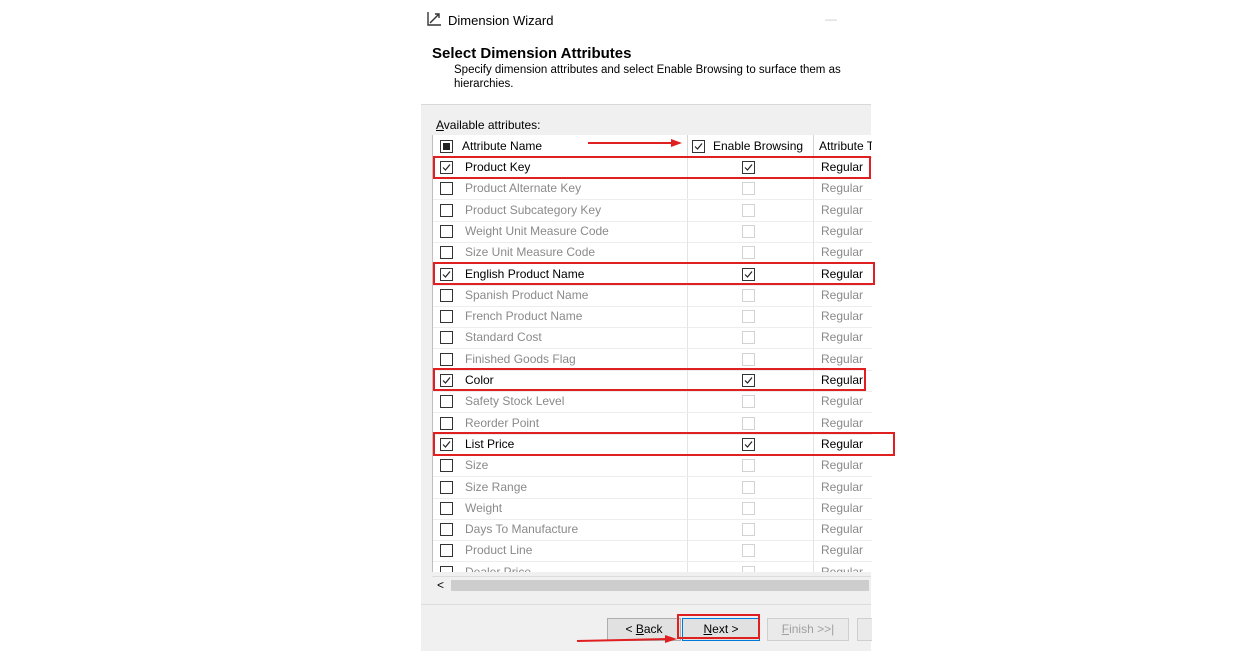  What do you see at coordinates (652, 508) in the screenshot?
I see `table-row: Weight Regular` at bounding box center [652, 508].